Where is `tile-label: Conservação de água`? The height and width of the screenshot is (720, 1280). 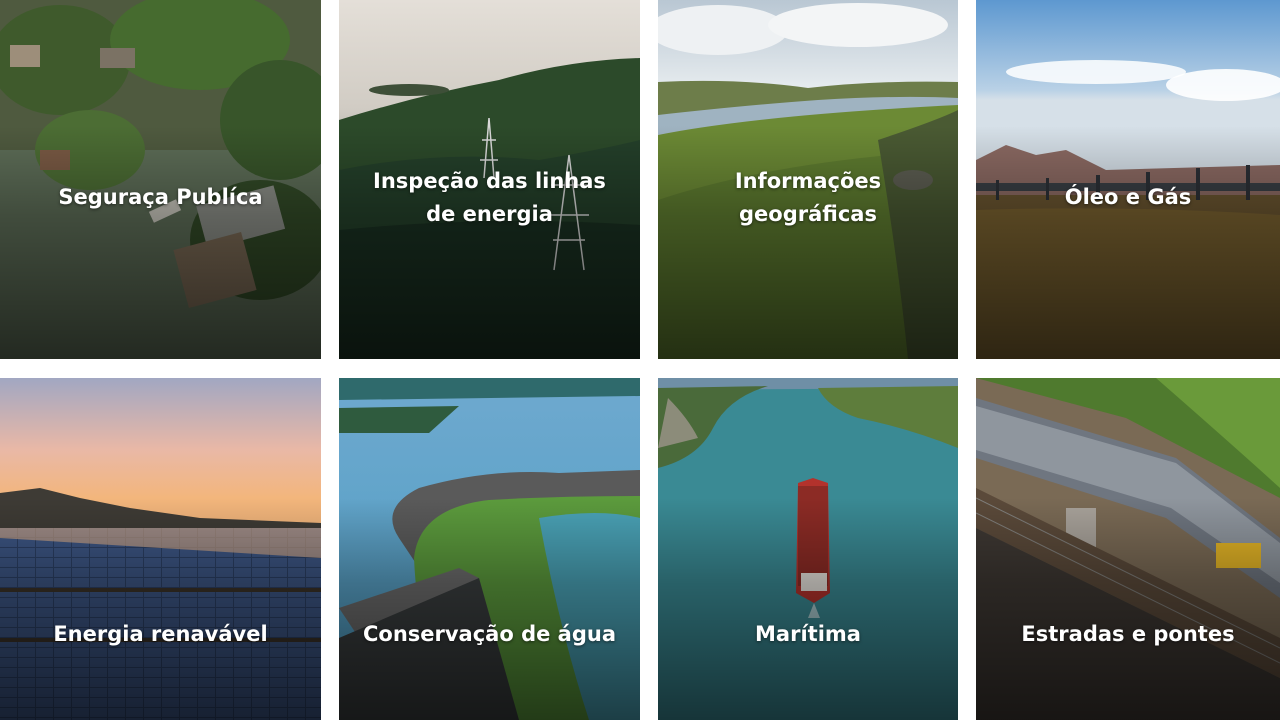 tile-label: Conservação de água is located at coordinates (489, 633).